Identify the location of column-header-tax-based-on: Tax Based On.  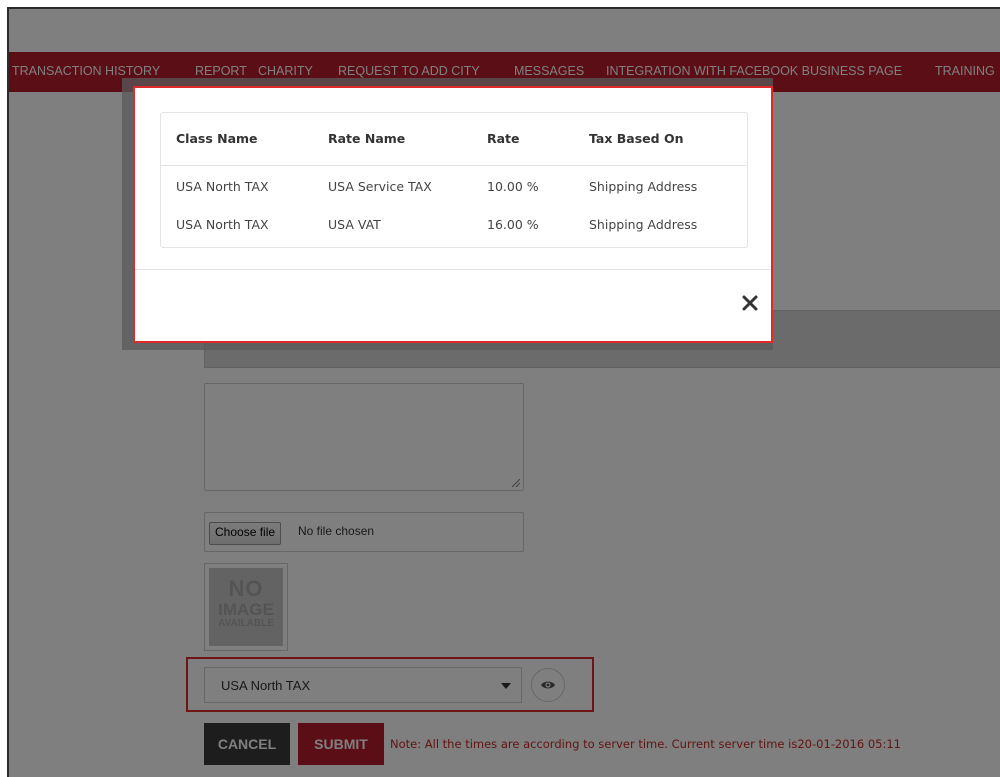
(636, 138).